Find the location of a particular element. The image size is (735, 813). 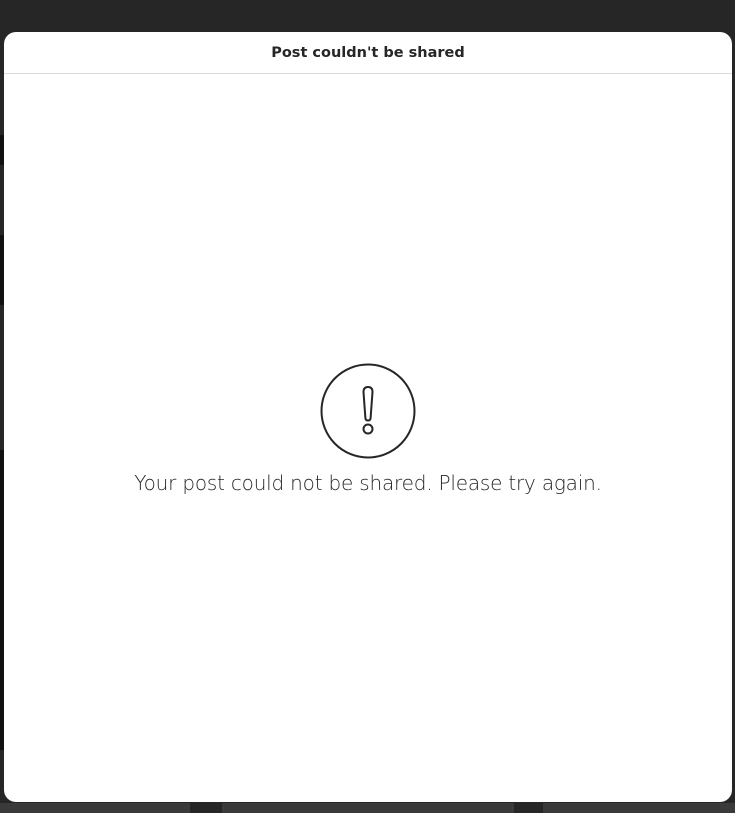

dialog-header: Post couldn't be shared is located at coordinates (368, 53).